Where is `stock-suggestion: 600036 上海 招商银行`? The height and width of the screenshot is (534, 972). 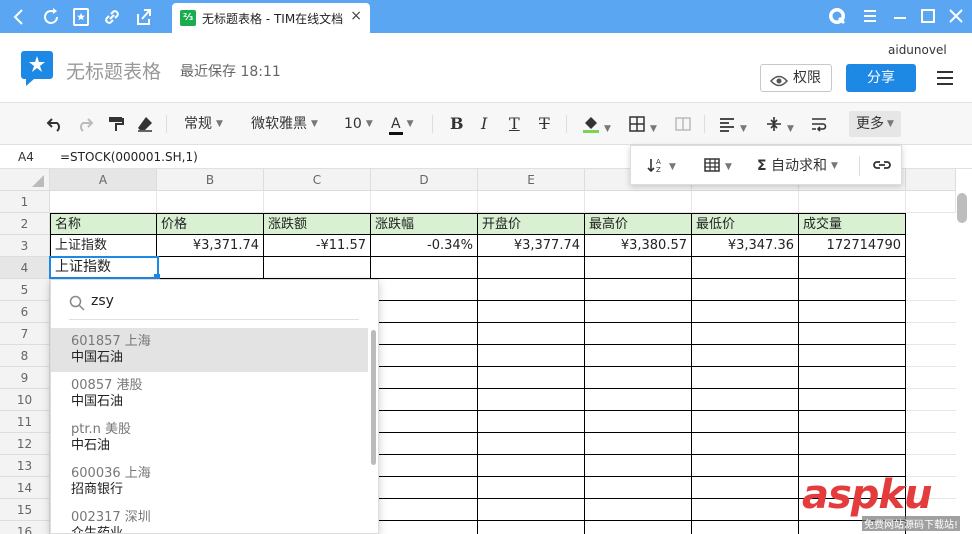 stock-suggestion: 600036 上海 招商银行 is located at coordinates (209, 482).